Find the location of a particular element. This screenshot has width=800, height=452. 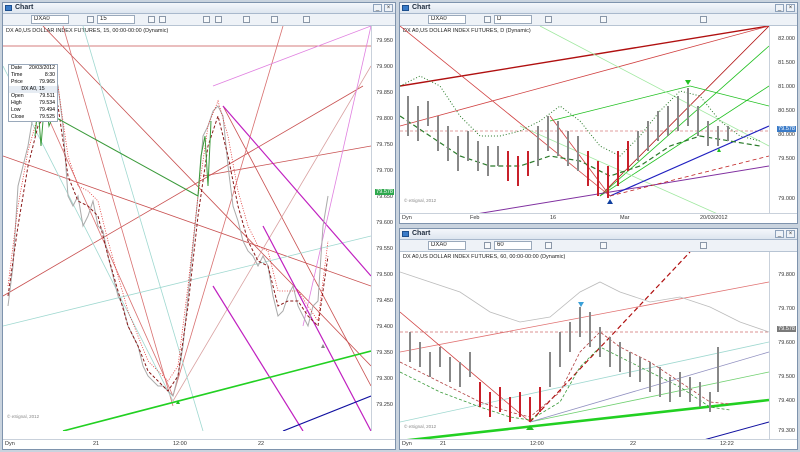

info-row: Time 8:30 is located at coordinates (33, 75).